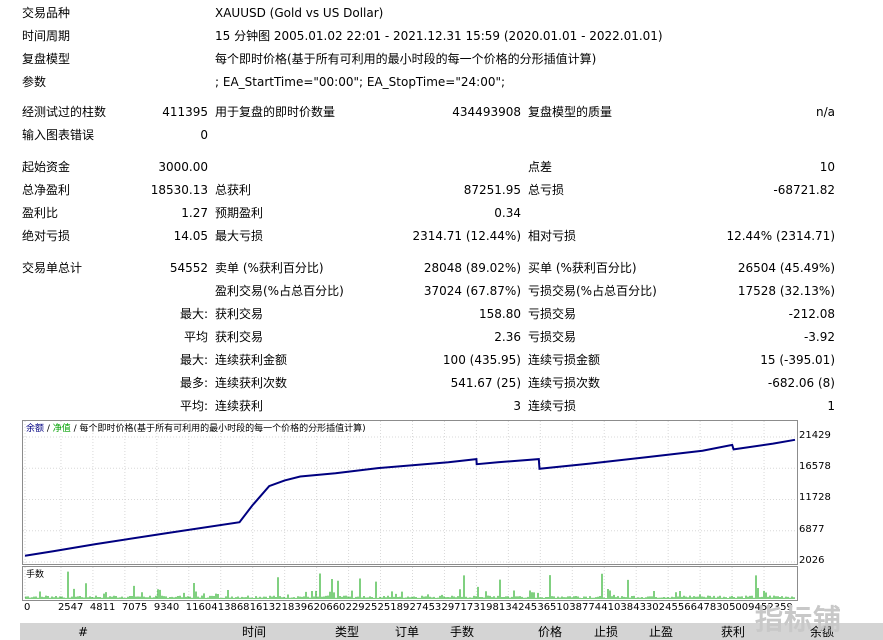  I want to click on label-cons-loss-money: 连续亏损金额, so click(564, 360).